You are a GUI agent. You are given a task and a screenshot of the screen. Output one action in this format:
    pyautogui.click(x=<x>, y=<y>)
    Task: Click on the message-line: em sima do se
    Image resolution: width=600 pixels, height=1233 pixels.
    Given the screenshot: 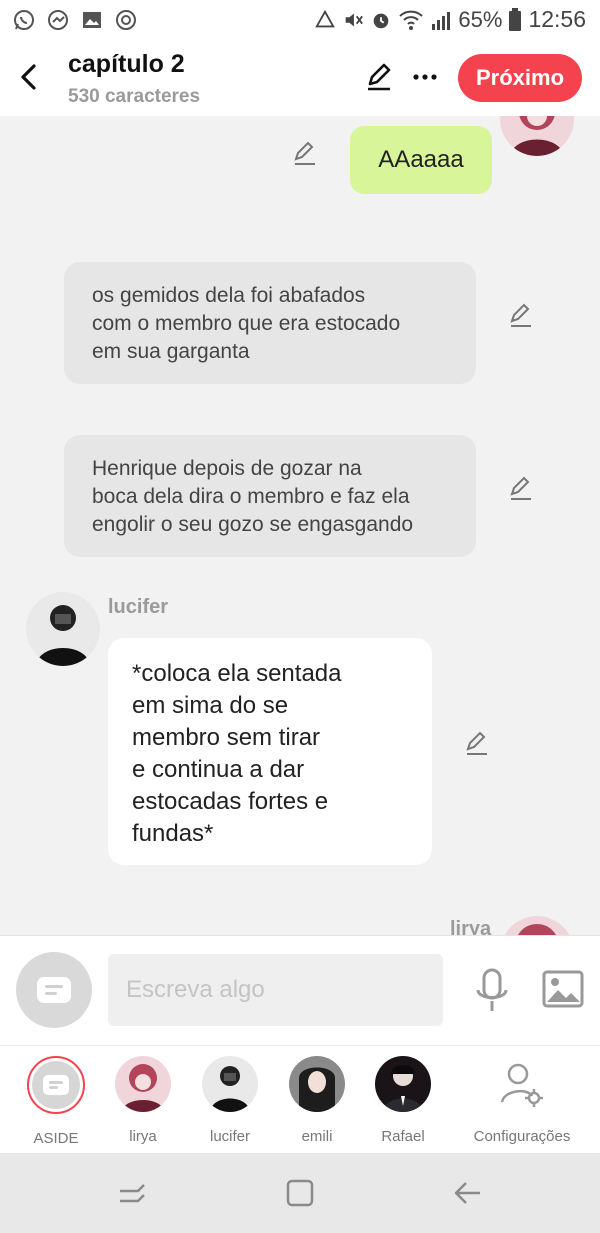 What is the action you would take?
    pyautogui.click(x=210, y=705)
    